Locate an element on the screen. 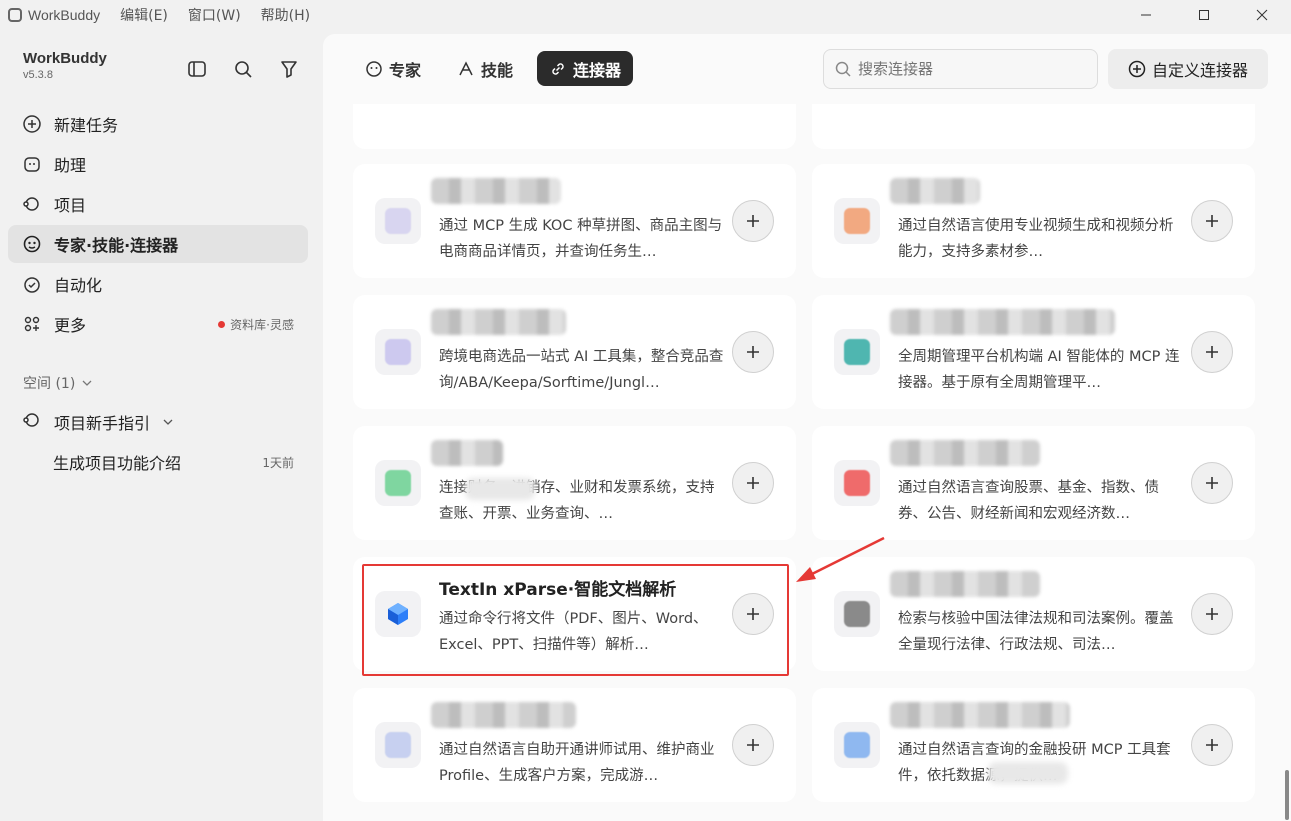  more-badge: 资料库·灵感 is located at coordinates (256, 324).